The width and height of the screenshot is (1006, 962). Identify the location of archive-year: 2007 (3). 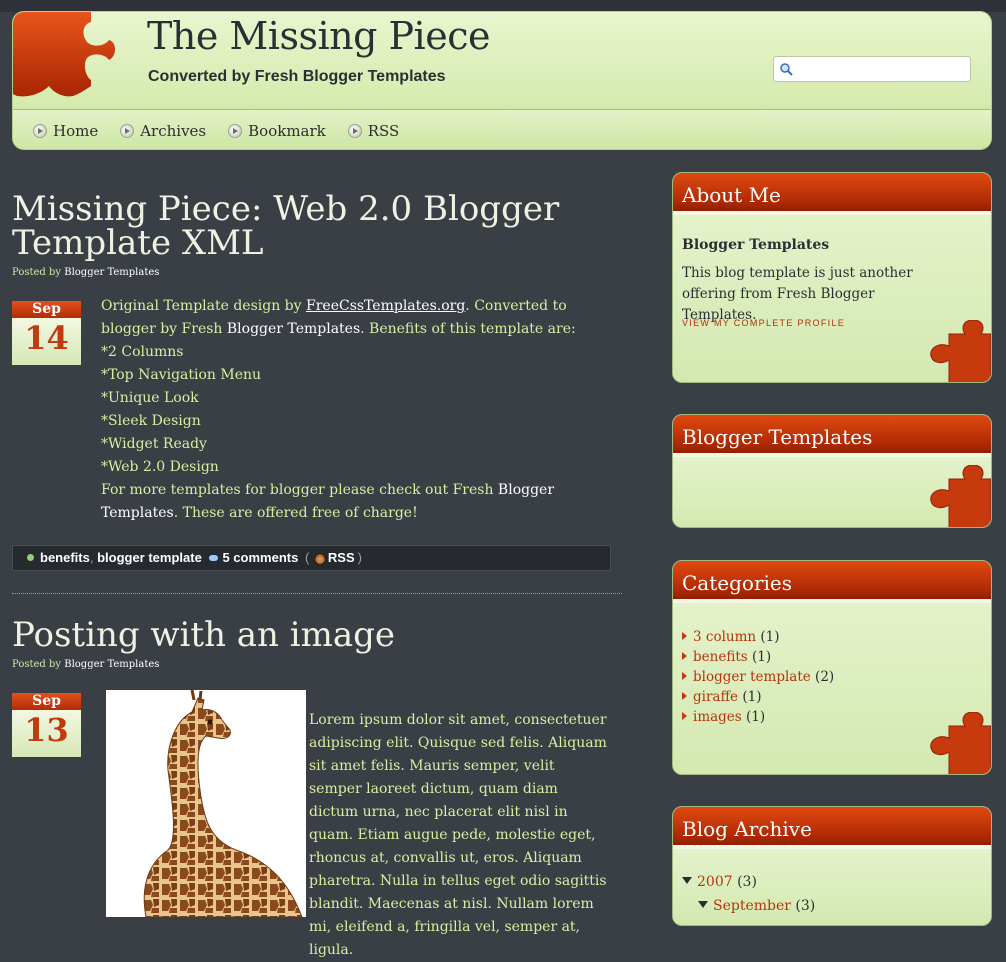
(719, 882).